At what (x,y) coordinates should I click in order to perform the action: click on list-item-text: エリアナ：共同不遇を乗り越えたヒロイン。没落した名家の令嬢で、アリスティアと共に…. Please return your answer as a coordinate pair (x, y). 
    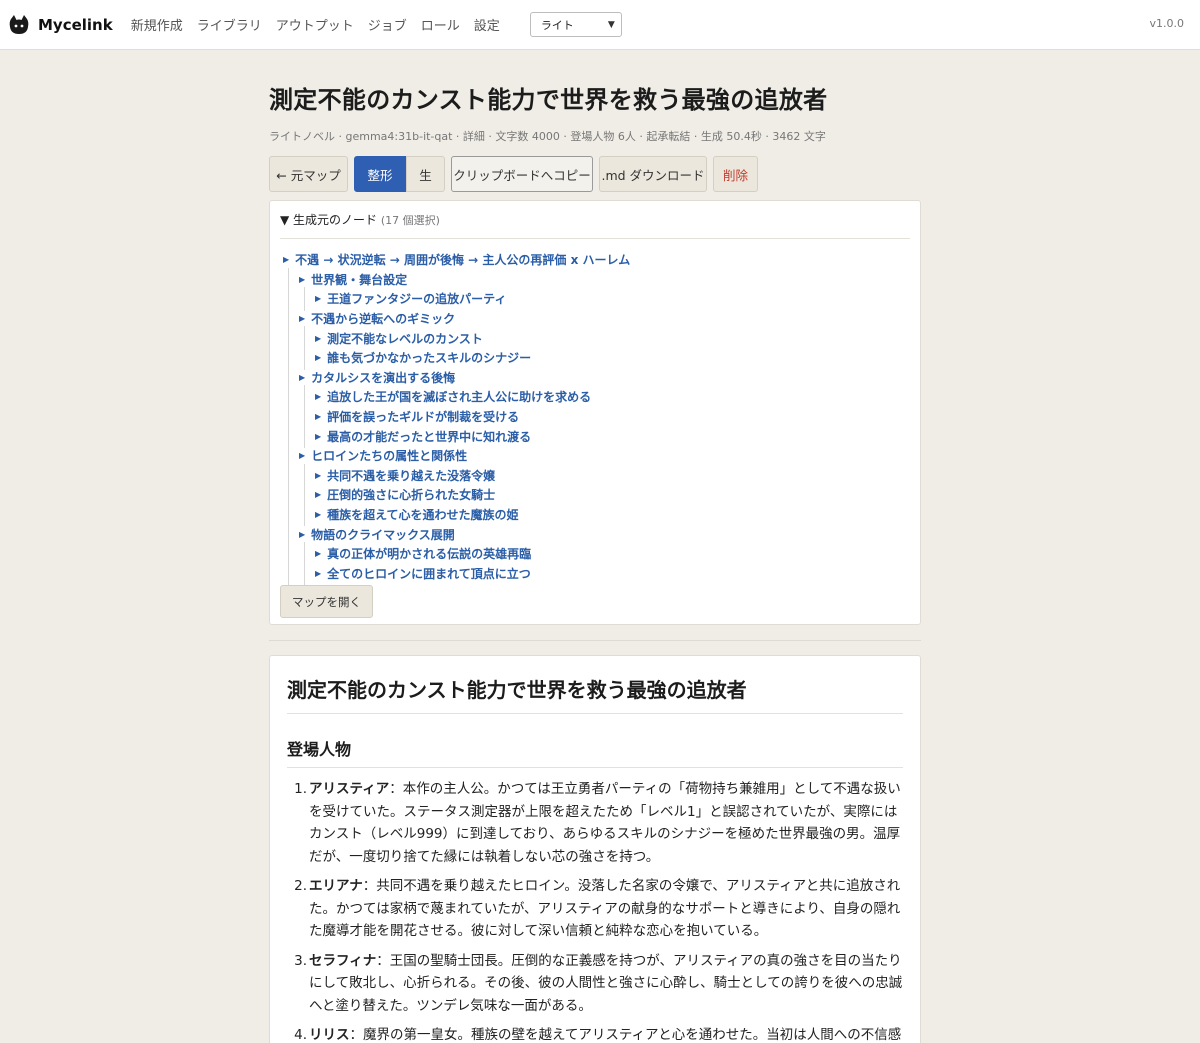
    Looking at the image, I should click on (606, 909).